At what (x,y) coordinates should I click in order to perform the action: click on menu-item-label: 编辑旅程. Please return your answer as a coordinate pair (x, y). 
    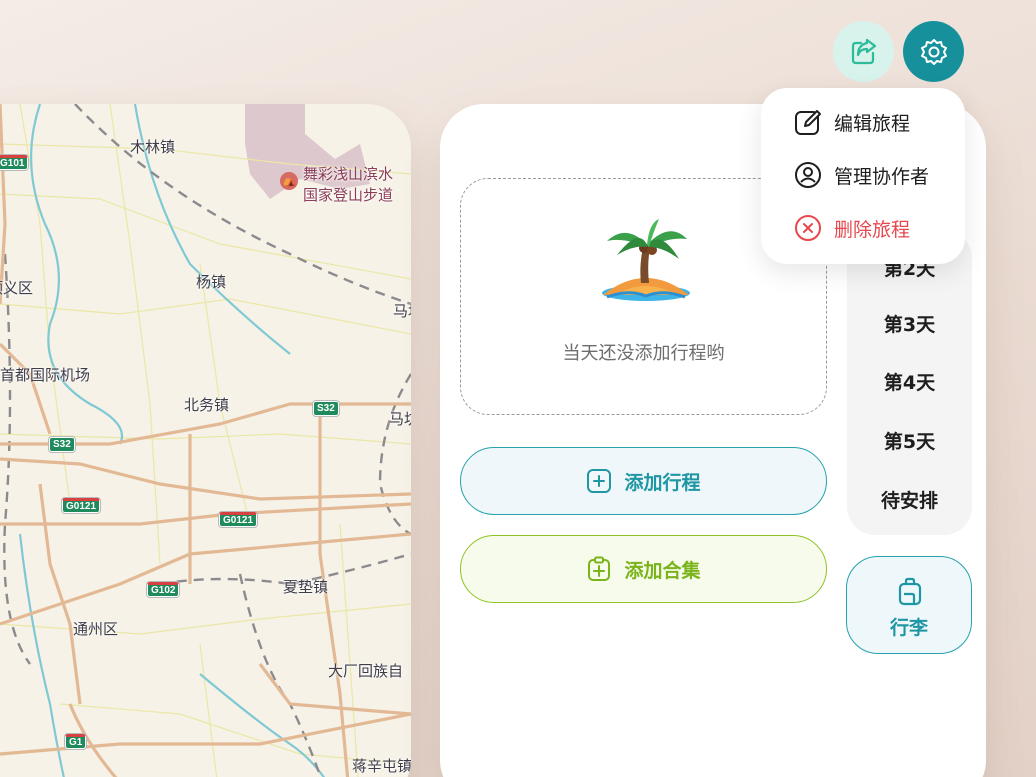
    Looking at the image, I should click on (872, 123).